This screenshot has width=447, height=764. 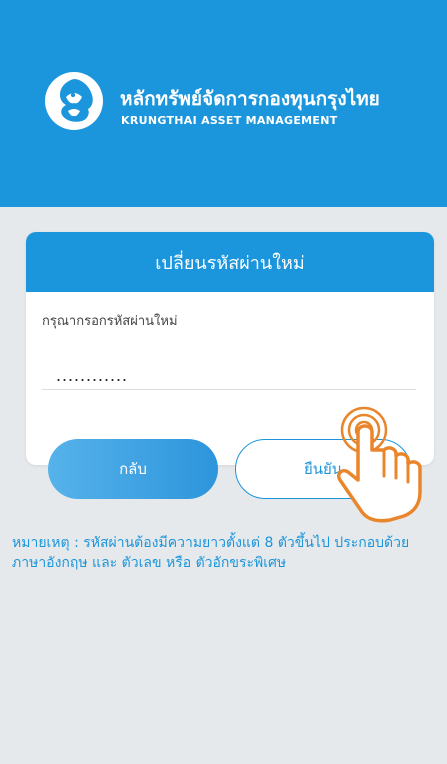 I want to click on card-title: เปลี่ยนรหัสผ่านใหม่, so click(x=230, y=262).